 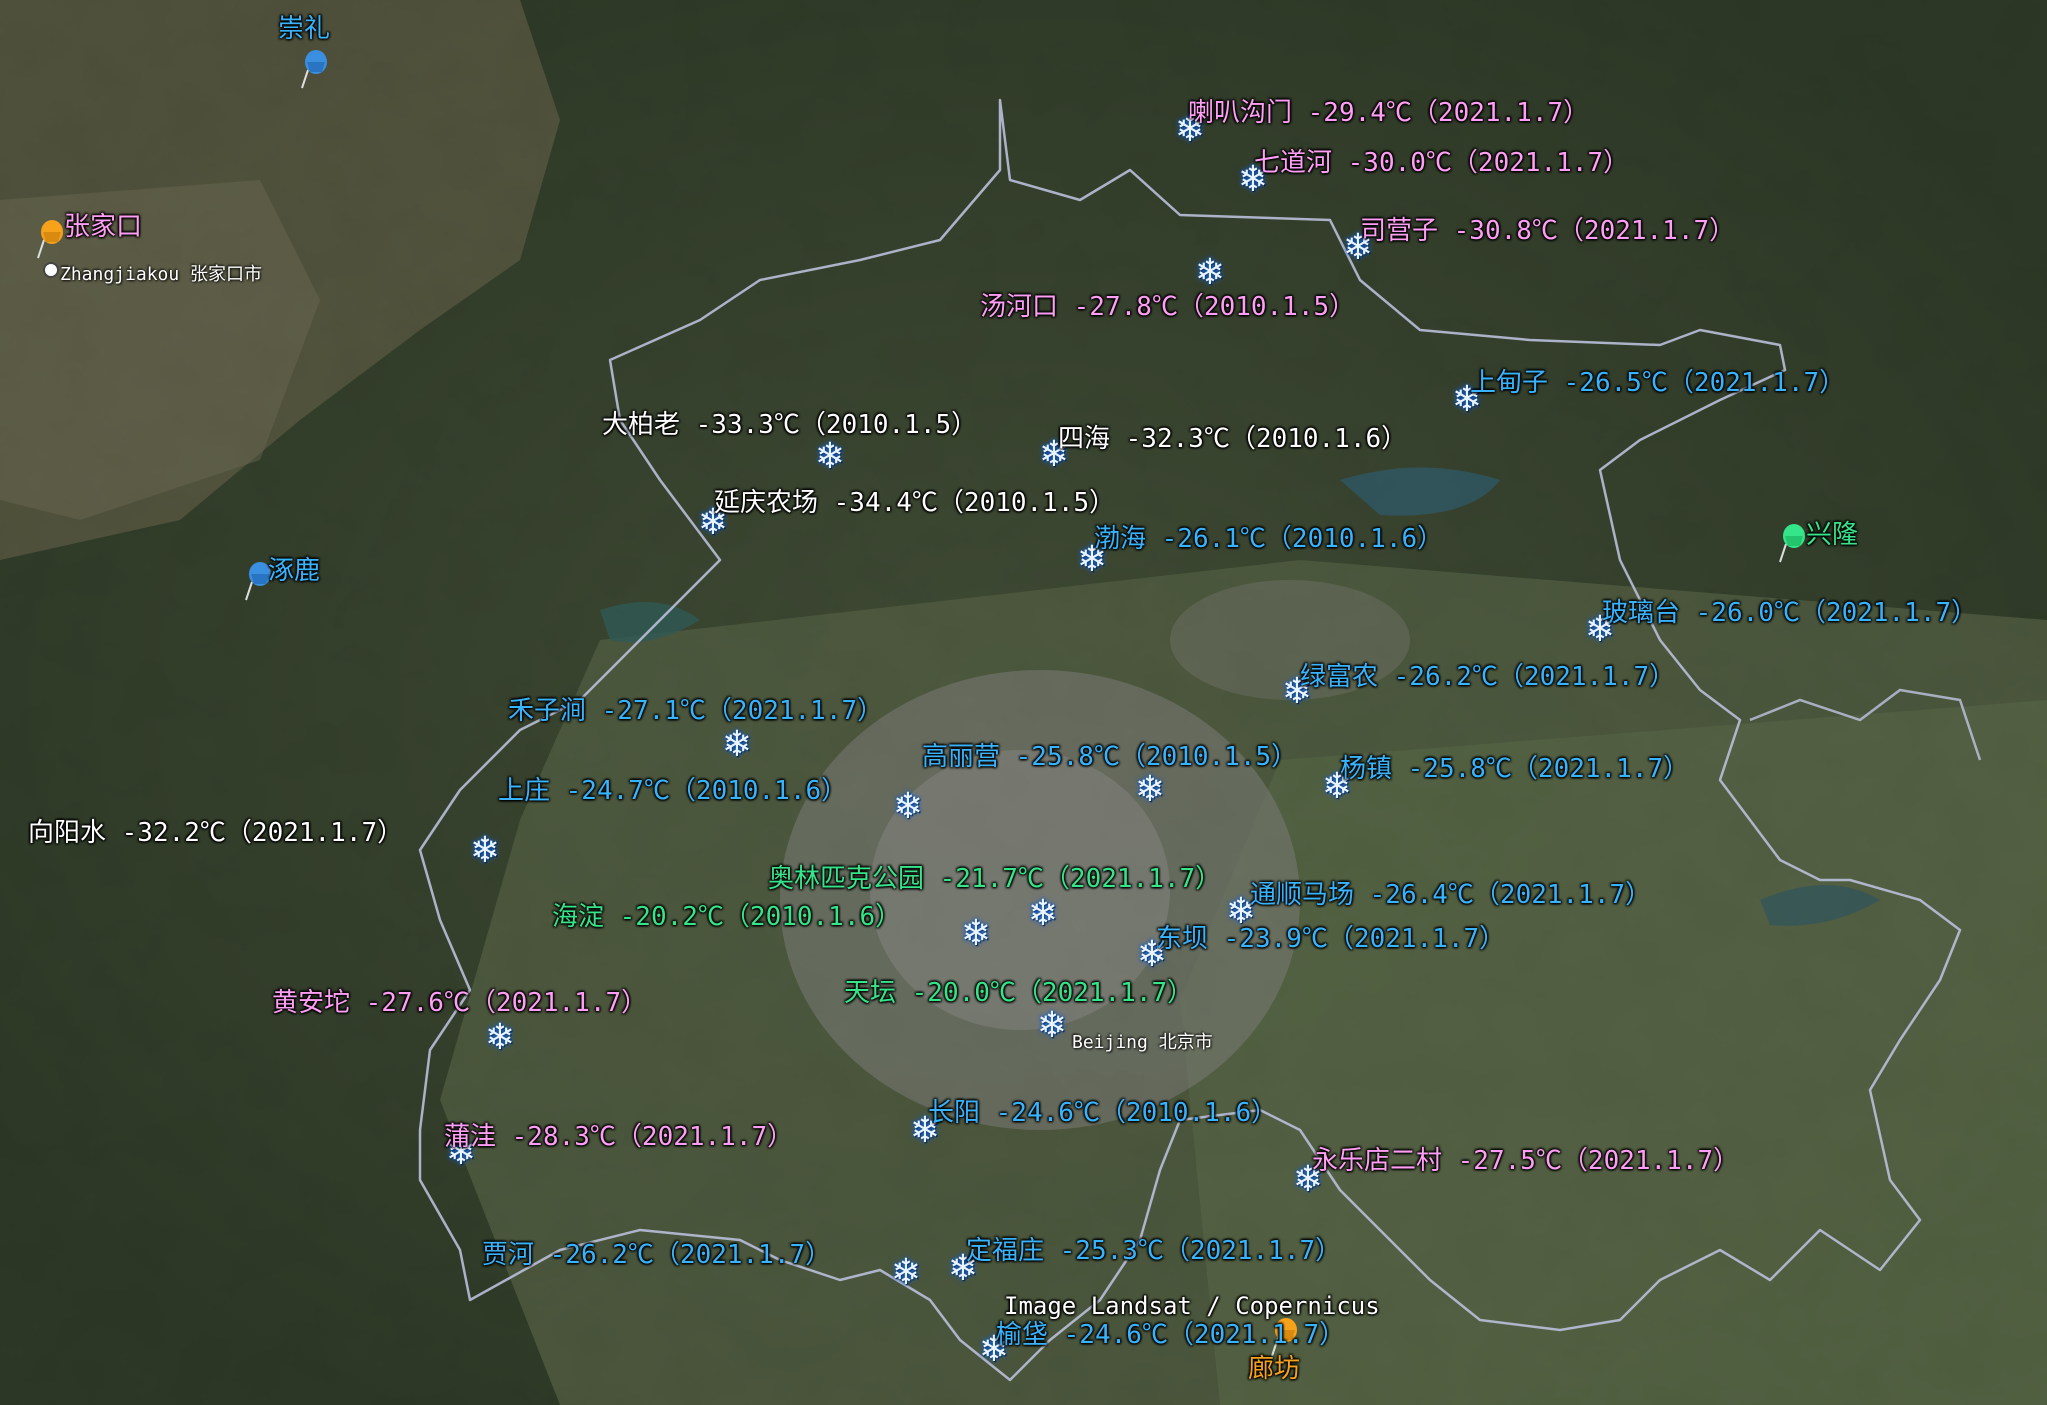 I want to click on place-label-chongli: 崇礼, so click(x=304, y=29).